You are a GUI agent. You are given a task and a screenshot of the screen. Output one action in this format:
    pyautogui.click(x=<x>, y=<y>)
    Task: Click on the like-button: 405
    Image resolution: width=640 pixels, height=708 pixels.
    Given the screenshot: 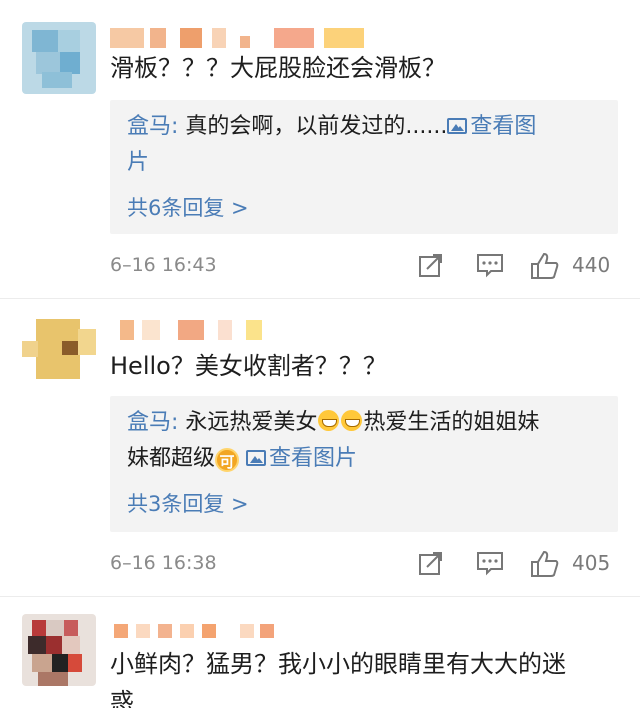 What is the action you would take?
    pyautogui.click(x=574, y=564)
    